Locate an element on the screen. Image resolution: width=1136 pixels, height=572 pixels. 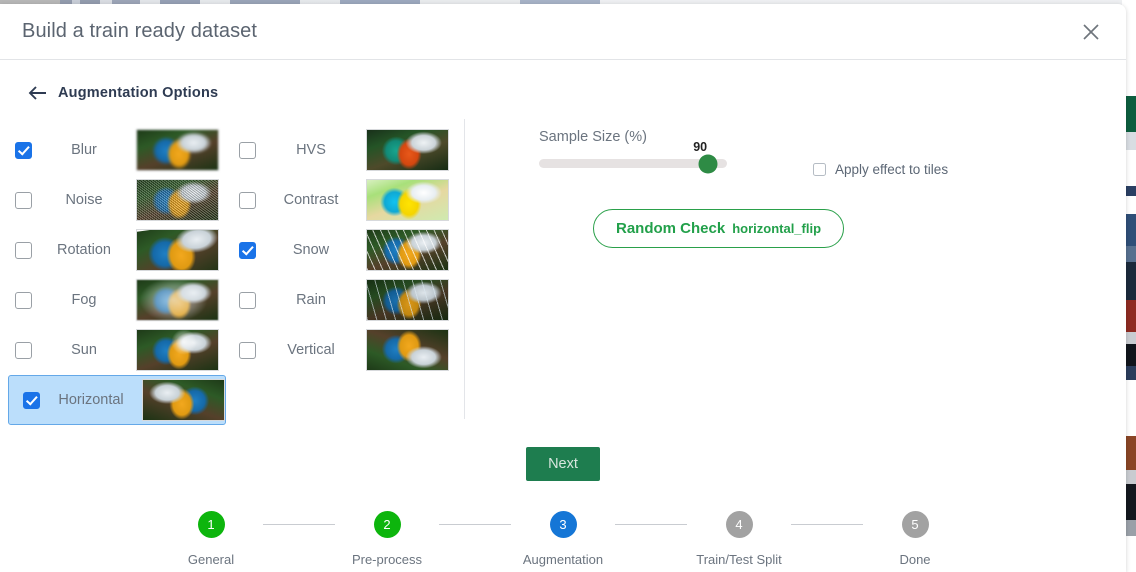
augmentation-column-one: Blur Noise Rotation Fog Sun Horizontal is located at coordinates (113, 274).